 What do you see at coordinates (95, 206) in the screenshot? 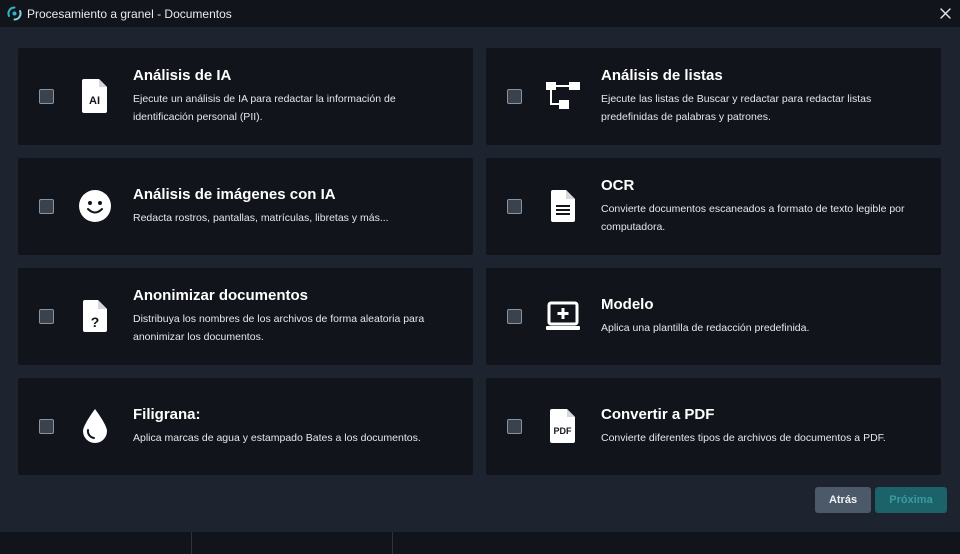
I see `smiley-face-icon` at bounding box center [95, 206].